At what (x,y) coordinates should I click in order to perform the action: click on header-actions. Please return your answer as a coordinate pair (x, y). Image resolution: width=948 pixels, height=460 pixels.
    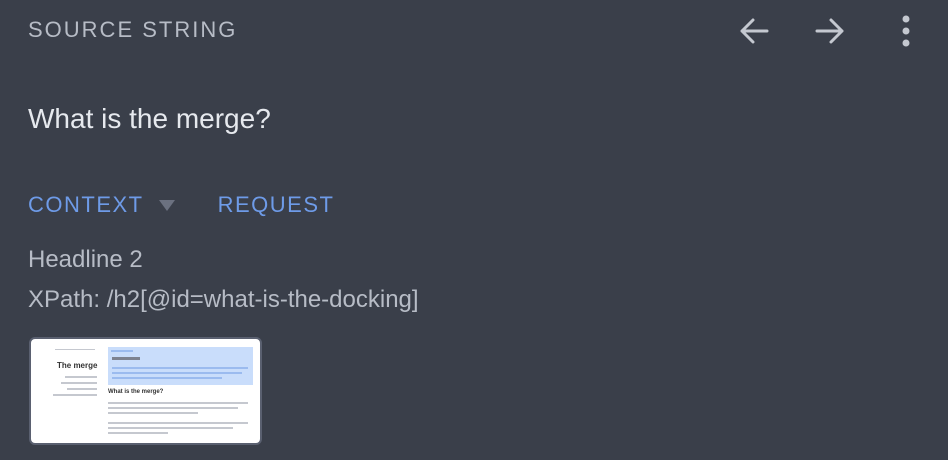
    Looking at the image, I should click on (830, 31).